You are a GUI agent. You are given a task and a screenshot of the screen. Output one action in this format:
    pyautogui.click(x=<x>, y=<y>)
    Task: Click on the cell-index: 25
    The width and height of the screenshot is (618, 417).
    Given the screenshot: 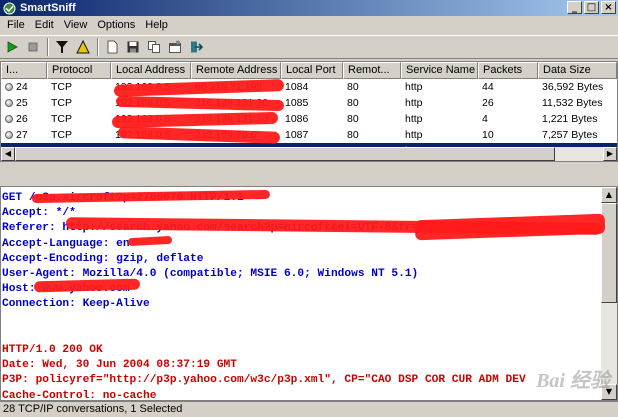 What is the action you would take?
    pyautogui.click(x=24, y=103)
    